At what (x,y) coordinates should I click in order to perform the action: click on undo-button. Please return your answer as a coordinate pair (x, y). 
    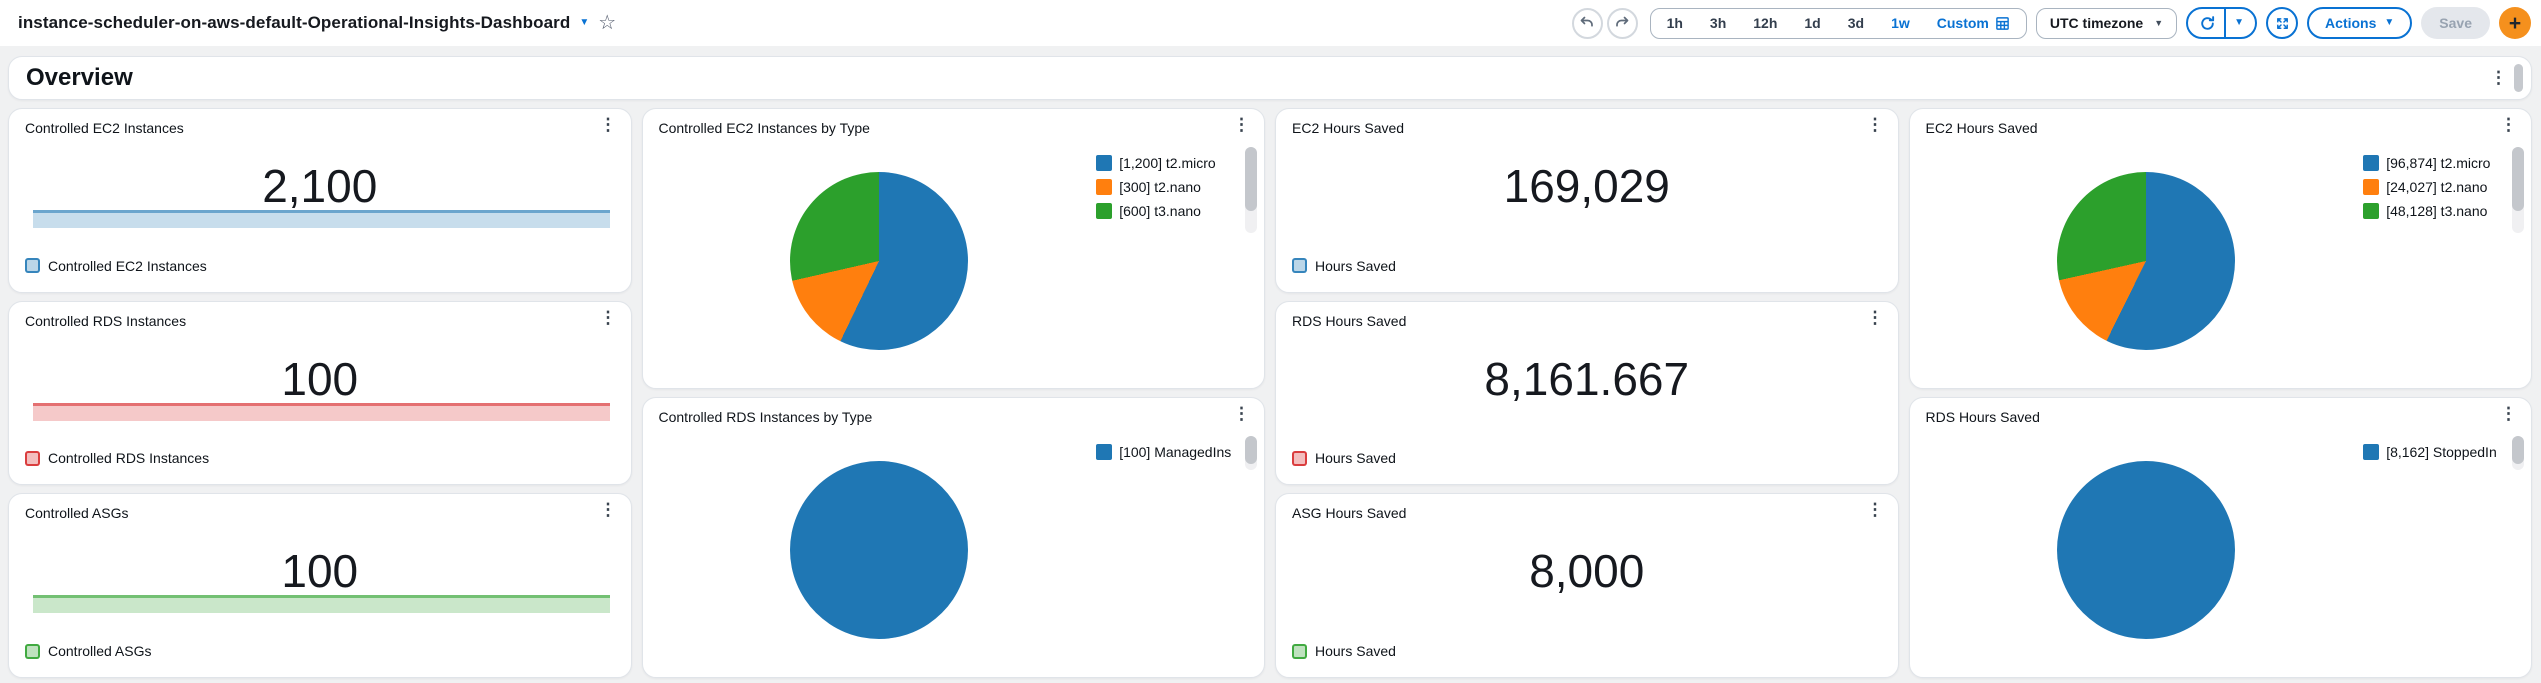
    Looking at the image, I should click on (1587, 23).